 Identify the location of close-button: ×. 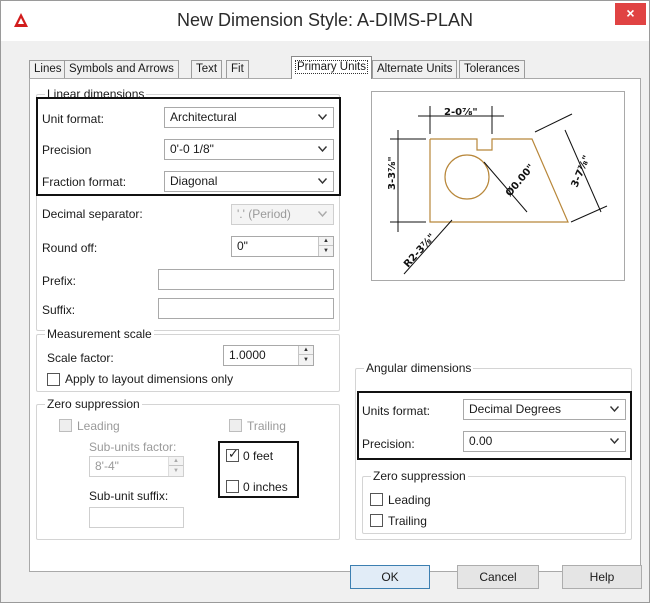
(630, 14).